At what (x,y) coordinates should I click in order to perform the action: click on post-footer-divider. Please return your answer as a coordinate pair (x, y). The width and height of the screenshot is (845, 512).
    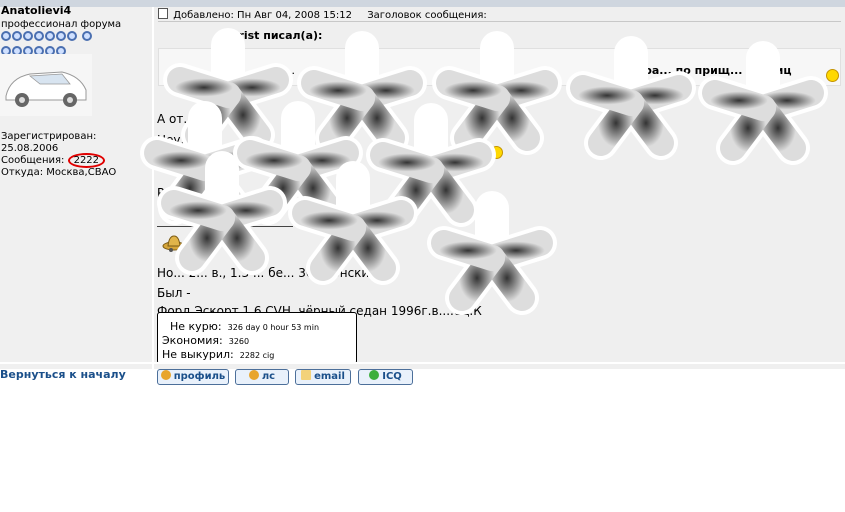
    Looking at the image, I should click on (422, 363).